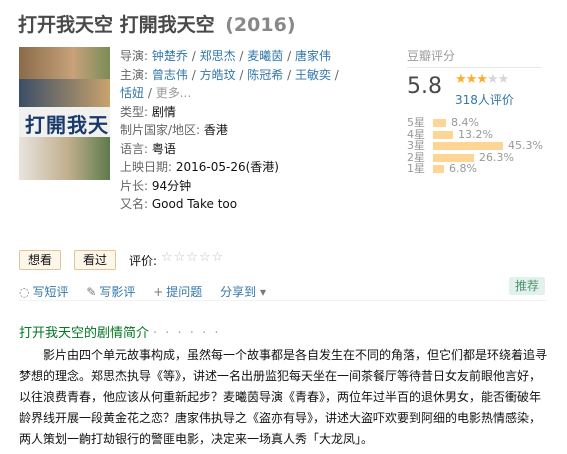 The width and height of the screenshot is (567, 454). Describe the element at coordinates (525, 145) in the screenshot. I see `rating-pct: 45.3%` at that location.